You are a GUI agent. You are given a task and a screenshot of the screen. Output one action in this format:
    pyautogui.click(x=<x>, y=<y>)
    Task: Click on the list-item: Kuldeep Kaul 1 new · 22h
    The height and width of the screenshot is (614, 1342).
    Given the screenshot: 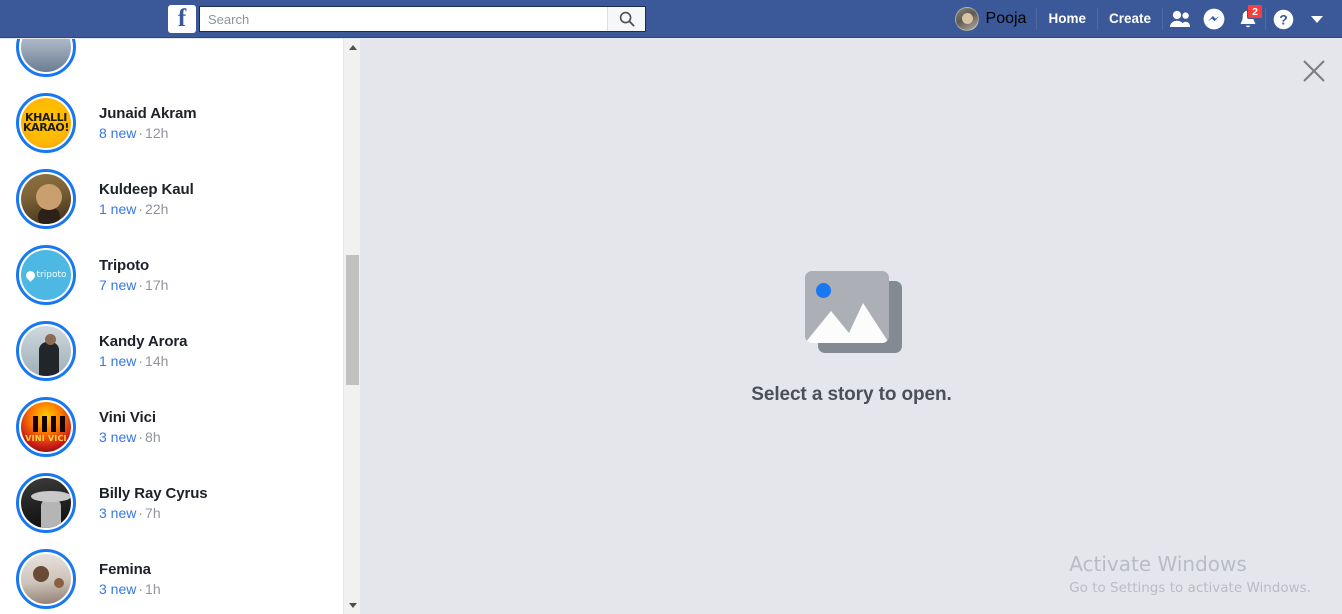 What is the action you would take?
    pyautogui.click(x=171, y=199)
    